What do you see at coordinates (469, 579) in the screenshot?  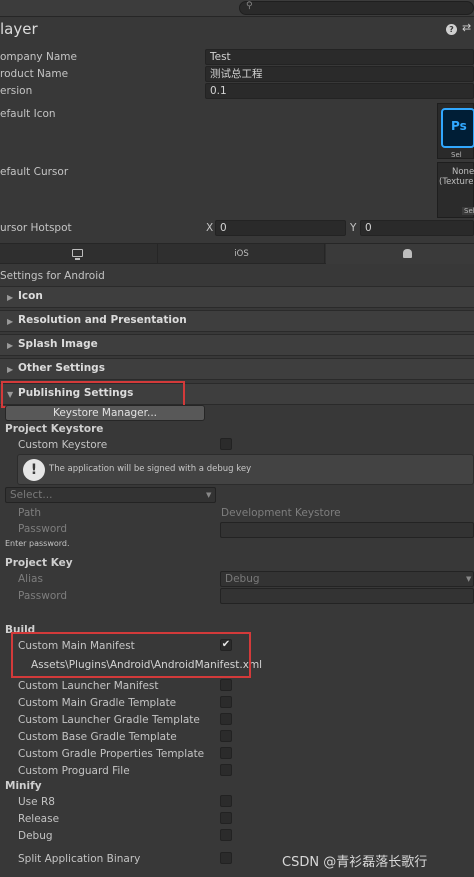 I see `alias-dropdown-arrow-icon: ▼` at bounding box center [469, 579].